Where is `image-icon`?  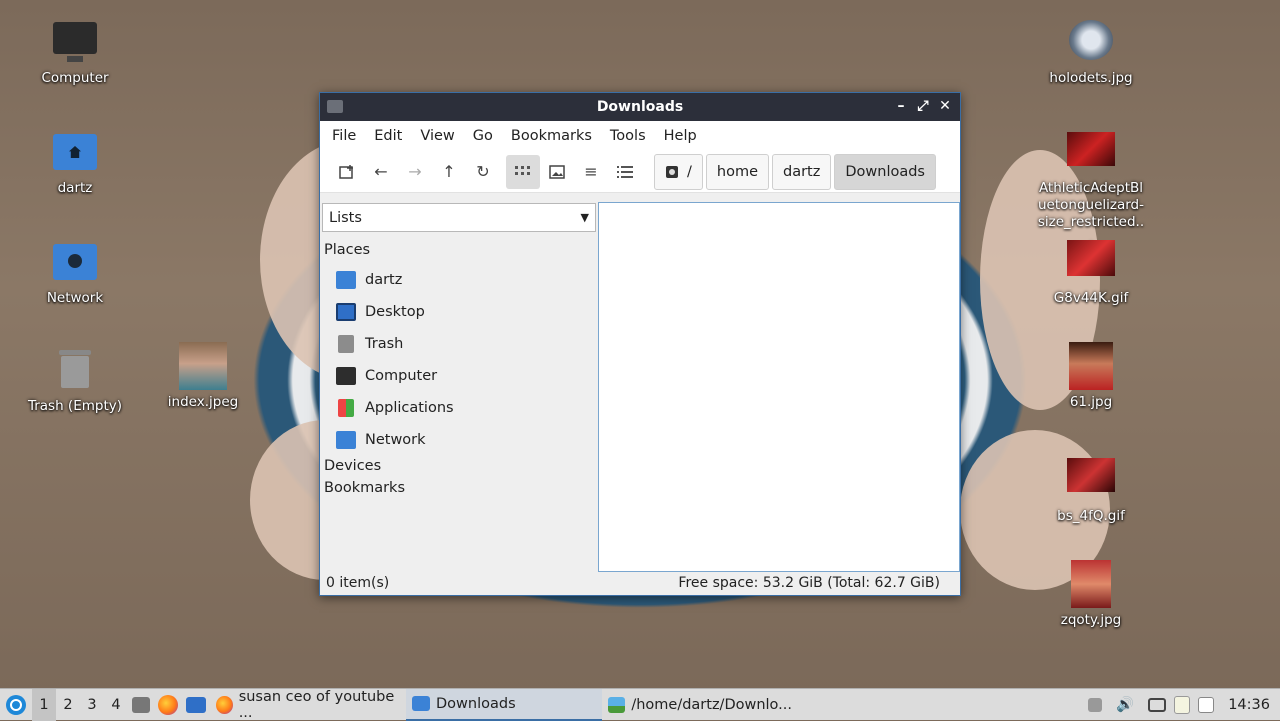
image-icon is located at coordinates (557, 171).